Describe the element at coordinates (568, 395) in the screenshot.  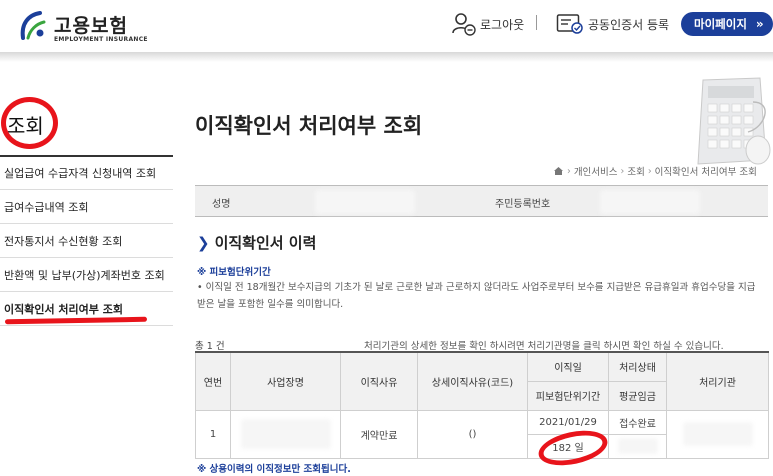
I see `header-period: 피보험단위기간` at that location.